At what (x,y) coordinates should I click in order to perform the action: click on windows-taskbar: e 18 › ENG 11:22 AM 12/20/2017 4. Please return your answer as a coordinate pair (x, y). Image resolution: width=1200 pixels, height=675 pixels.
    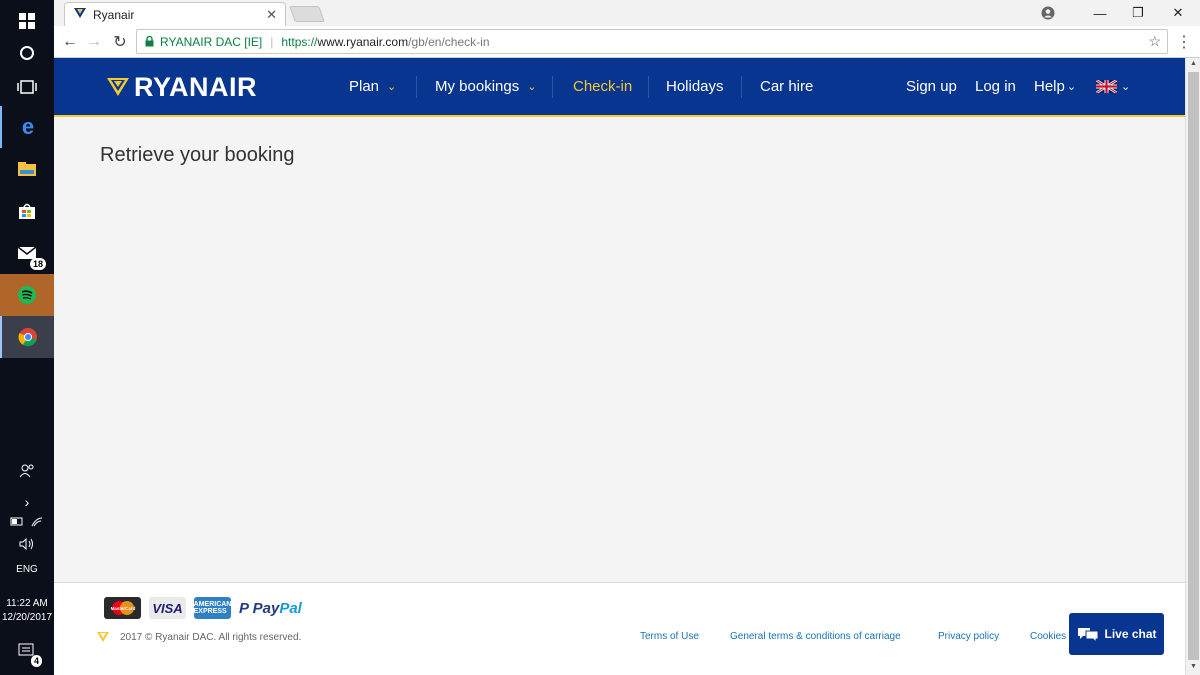
    Looking at the image, I should click on (27, 337).